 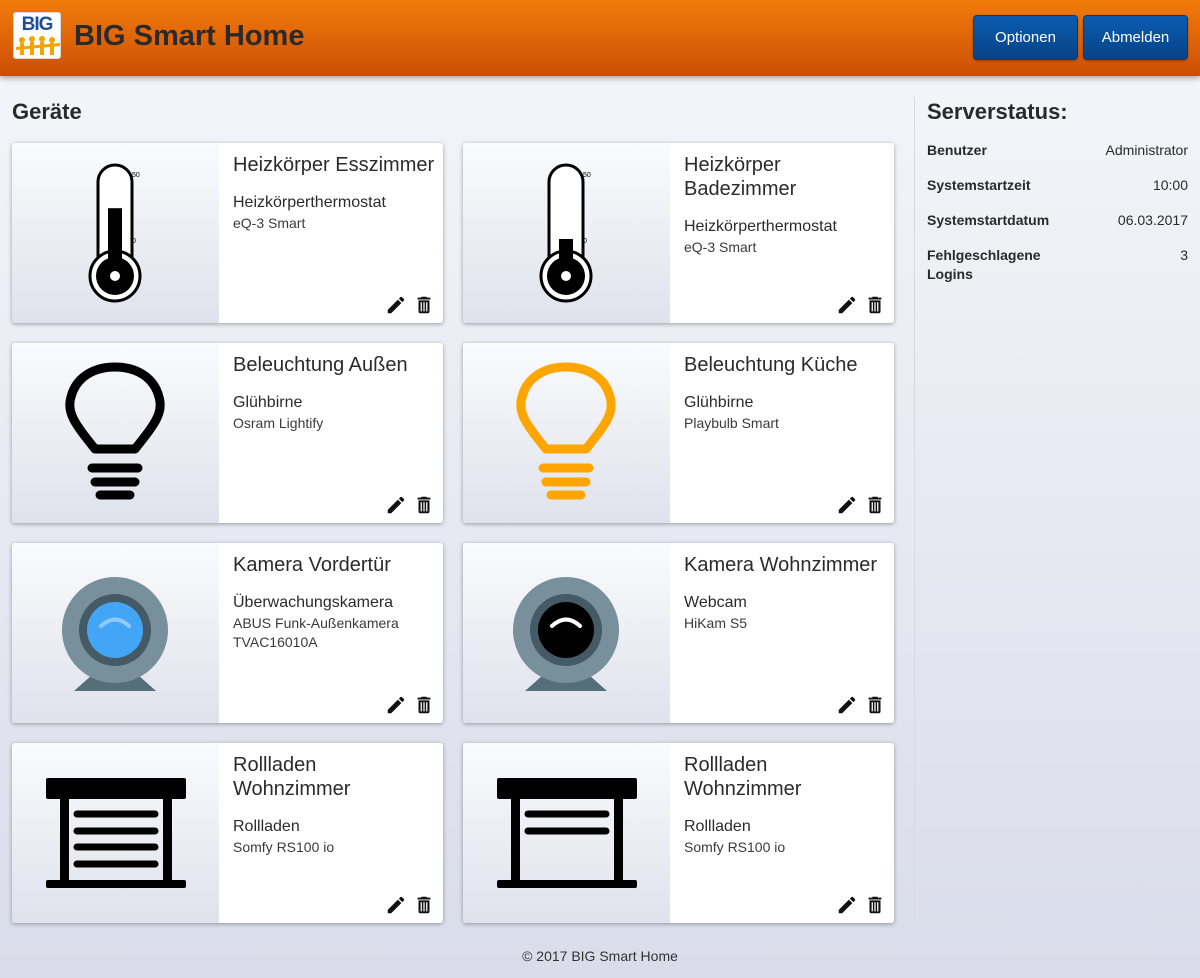 What do you see at coordinates (1025, 37) in the screenshot?
I see `options-button: Optionen` at bounding box center [1025, 37].